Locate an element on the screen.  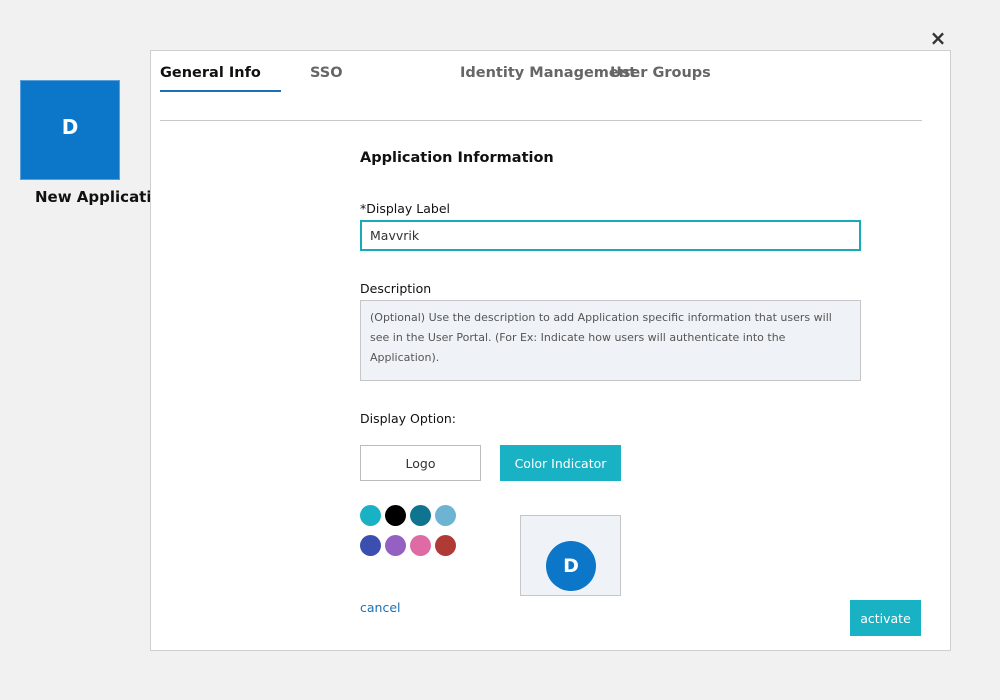
color-swatch-pink is located at coordinates (420, 545).